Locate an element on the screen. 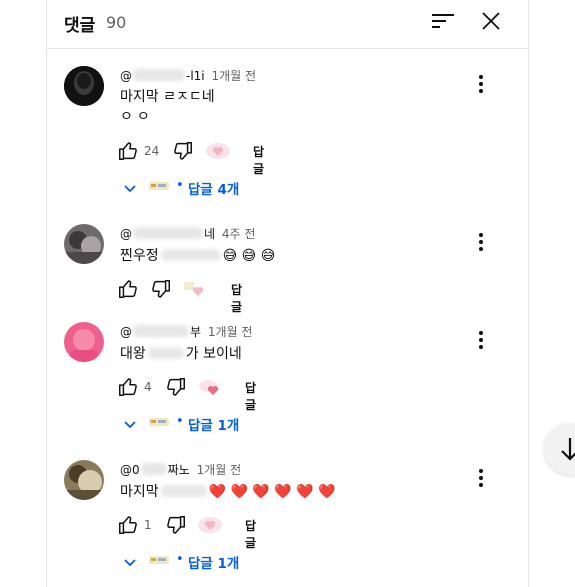  author-suffix: 짜노 is located at coordinates (178, 470).